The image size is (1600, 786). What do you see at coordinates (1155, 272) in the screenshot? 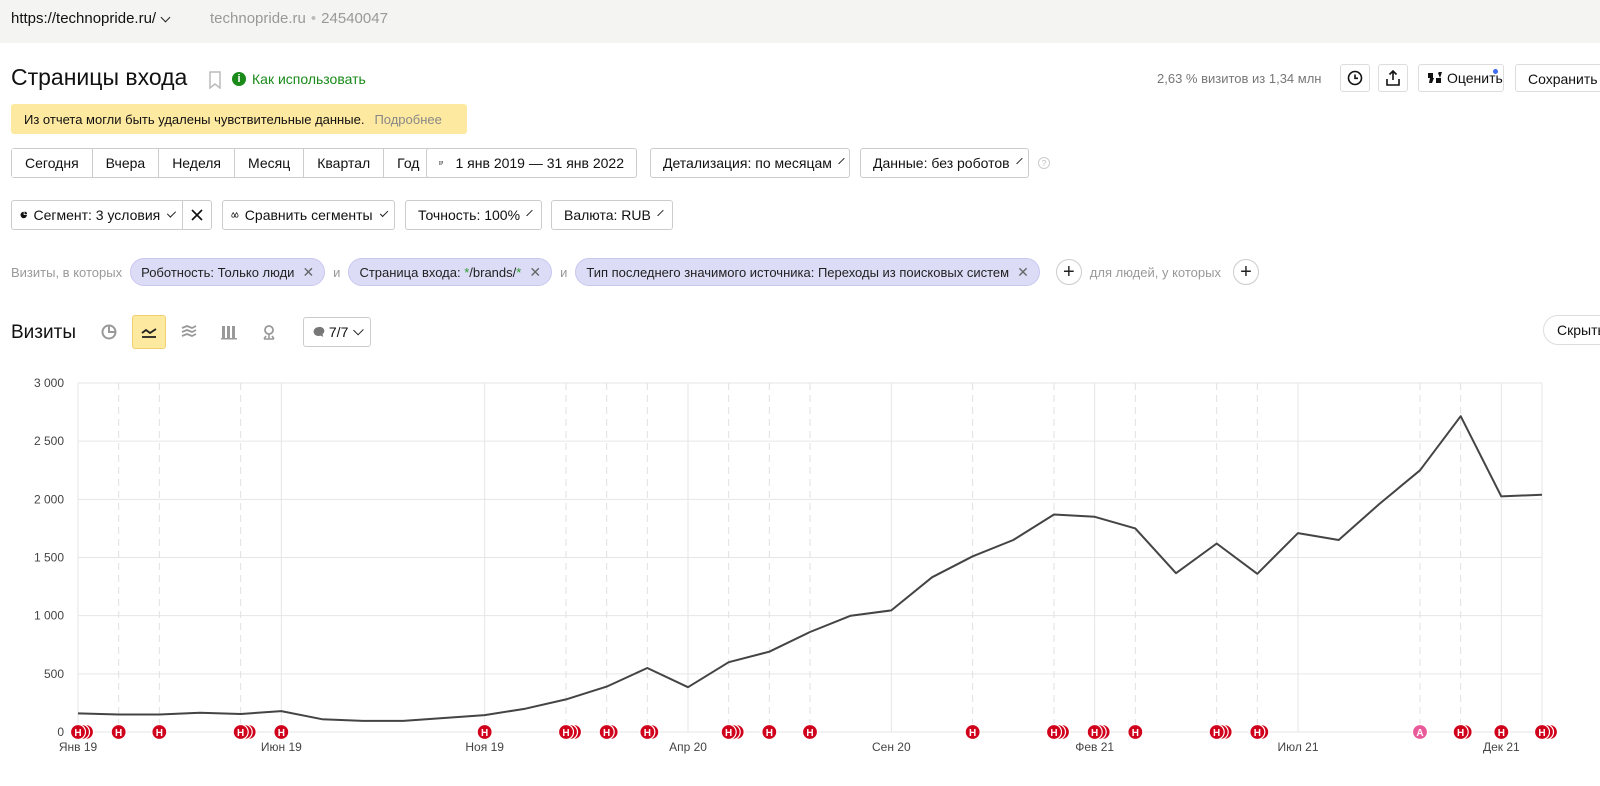
I see `people-label: для людей, у которых` at bounding box center [1155, 272].